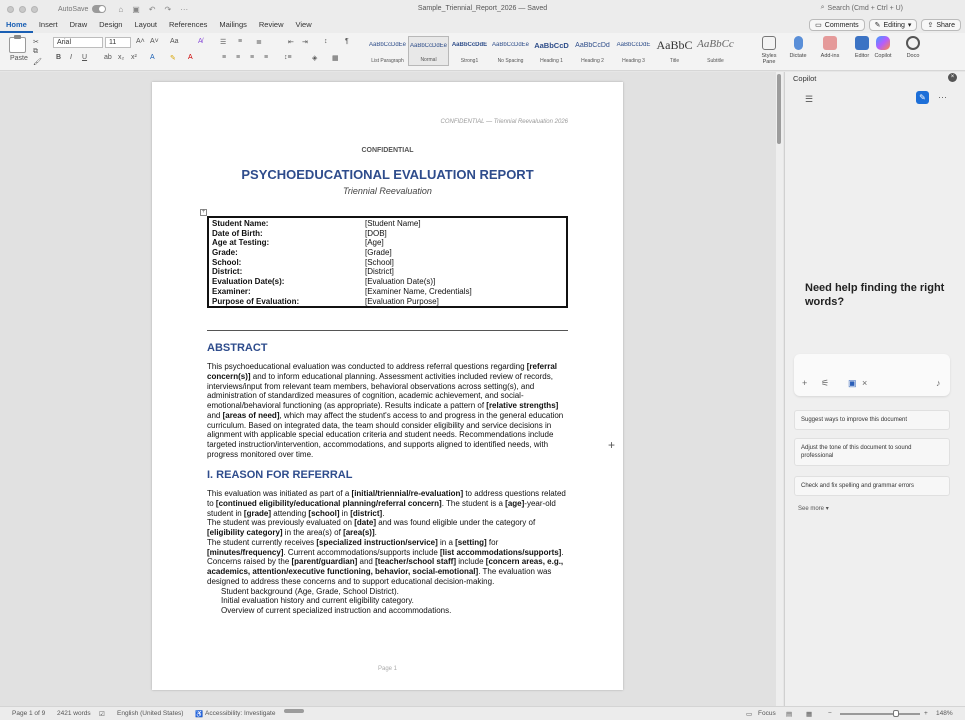 The height and width of the screenshot is (720, 965). What do you see at coordinates (779, 109) in the screenshot?
I see `vertical-scroll-thumb` at bounding box center [779, 109].